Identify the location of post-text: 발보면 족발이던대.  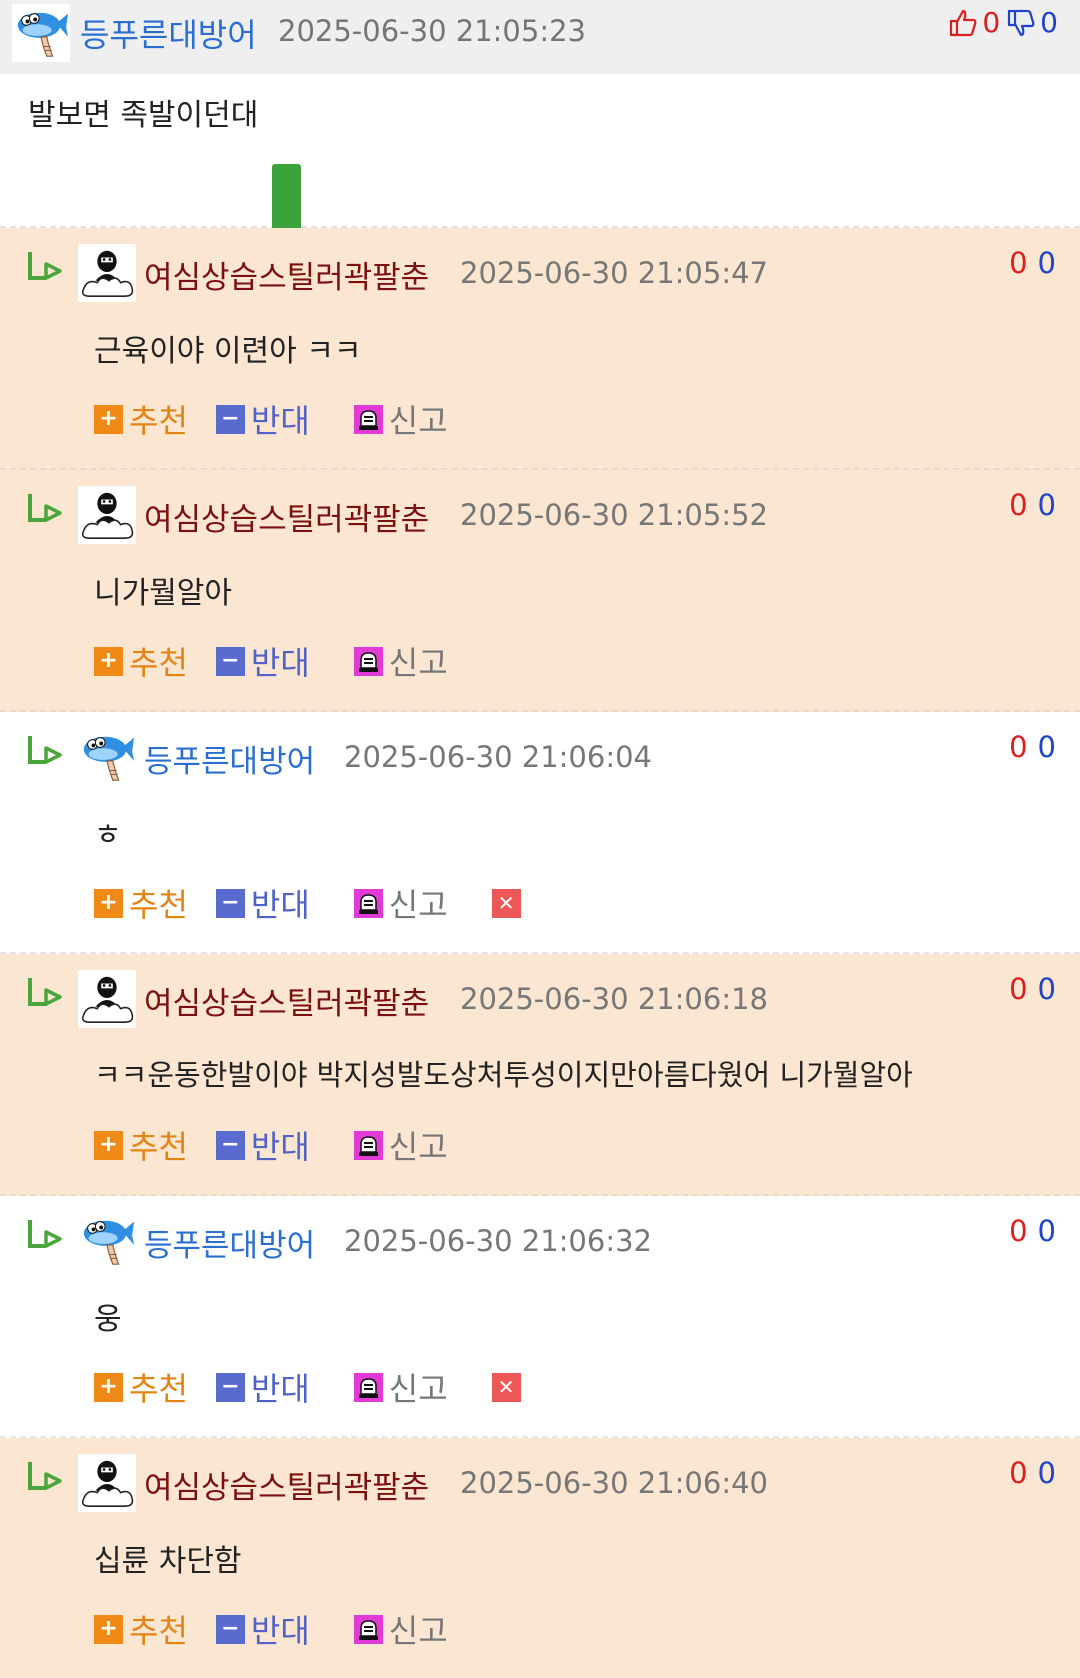
(143, 115).